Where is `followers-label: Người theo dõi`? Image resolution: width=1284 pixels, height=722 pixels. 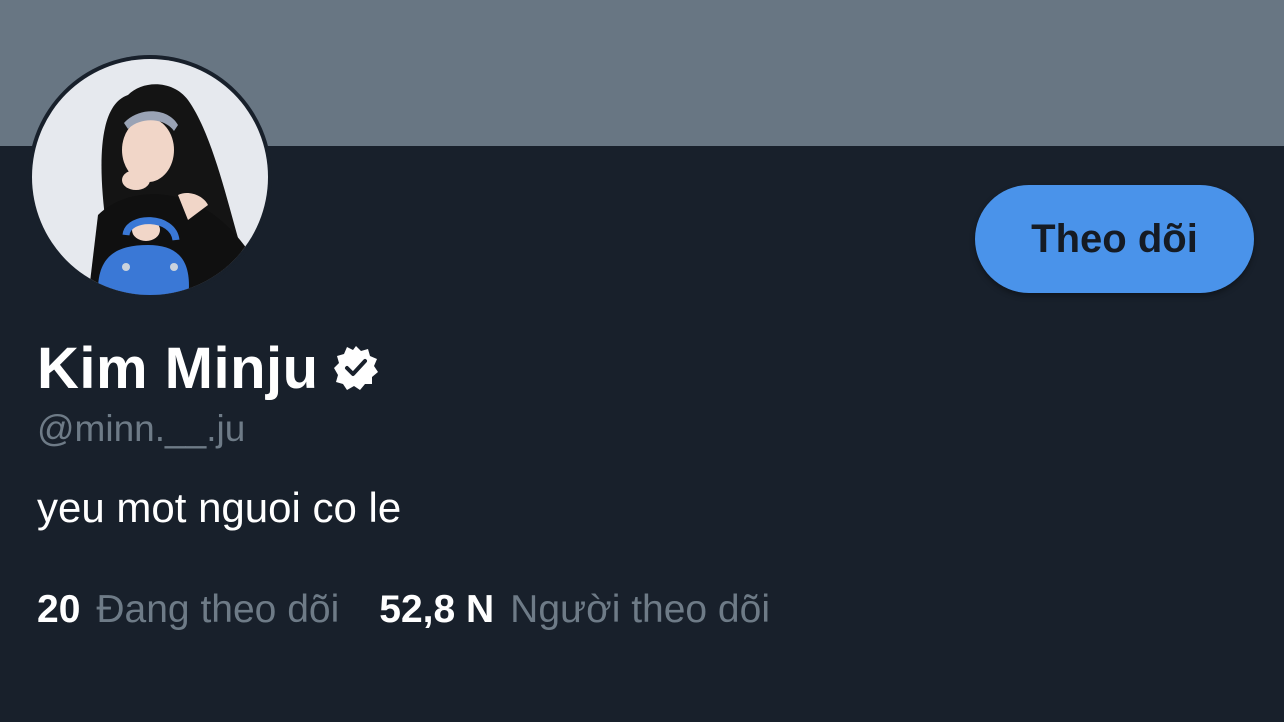 followers-label: Người theo dõi is located at coordinates (640, 609).